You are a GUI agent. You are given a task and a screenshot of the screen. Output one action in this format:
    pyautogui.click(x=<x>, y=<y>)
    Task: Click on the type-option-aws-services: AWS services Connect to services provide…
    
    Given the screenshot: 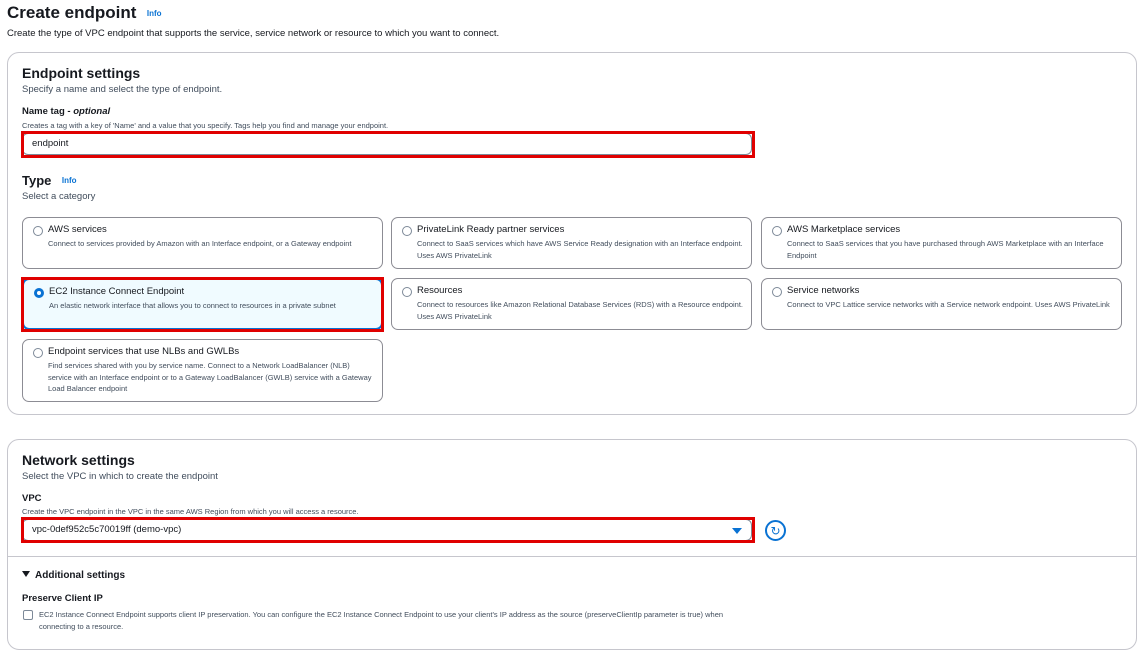 What is the action you would take?
    pyautogui.click(x=202, y=243)
    